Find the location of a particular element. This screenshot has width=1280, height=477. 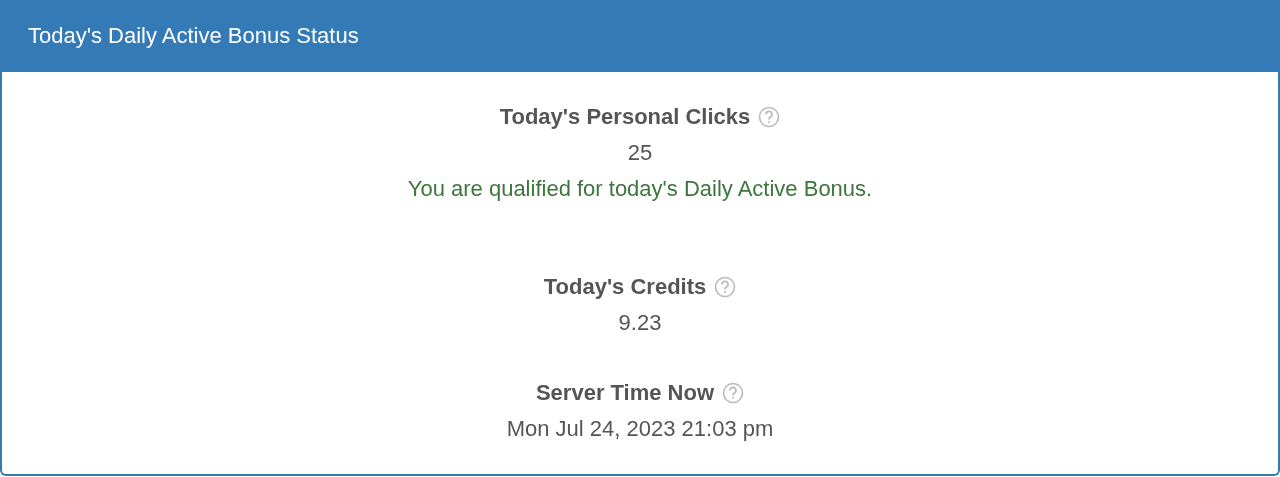

panel-title: Today's Daily Active Bonus Status is located at coordinates (193, 36).